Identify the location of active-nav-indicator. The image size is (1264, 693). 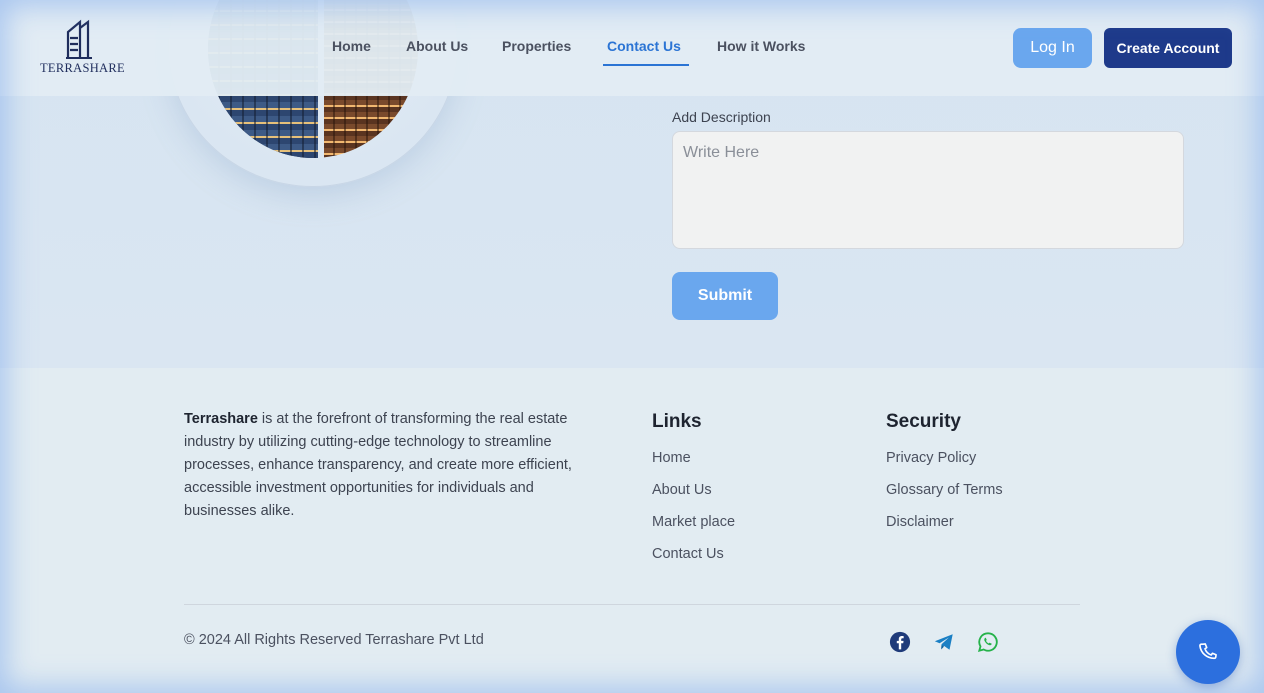
(646, 65).